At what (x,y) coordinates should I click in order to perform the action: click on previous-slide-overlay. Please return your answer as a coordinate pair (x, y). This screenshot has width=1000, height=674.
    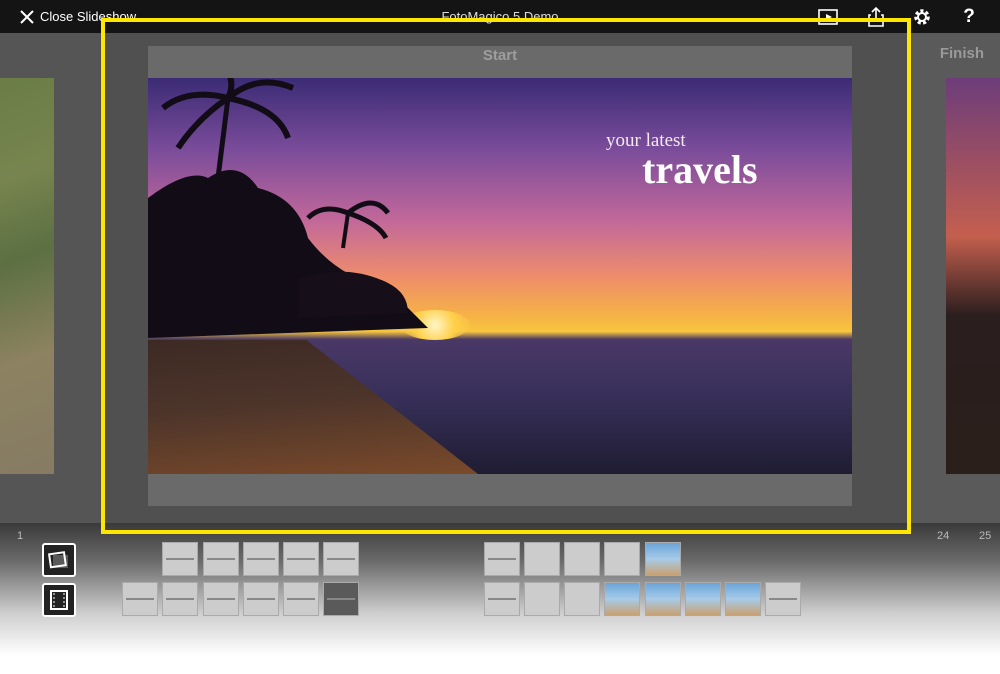
    Looking at the image, I should click on (50, 278).